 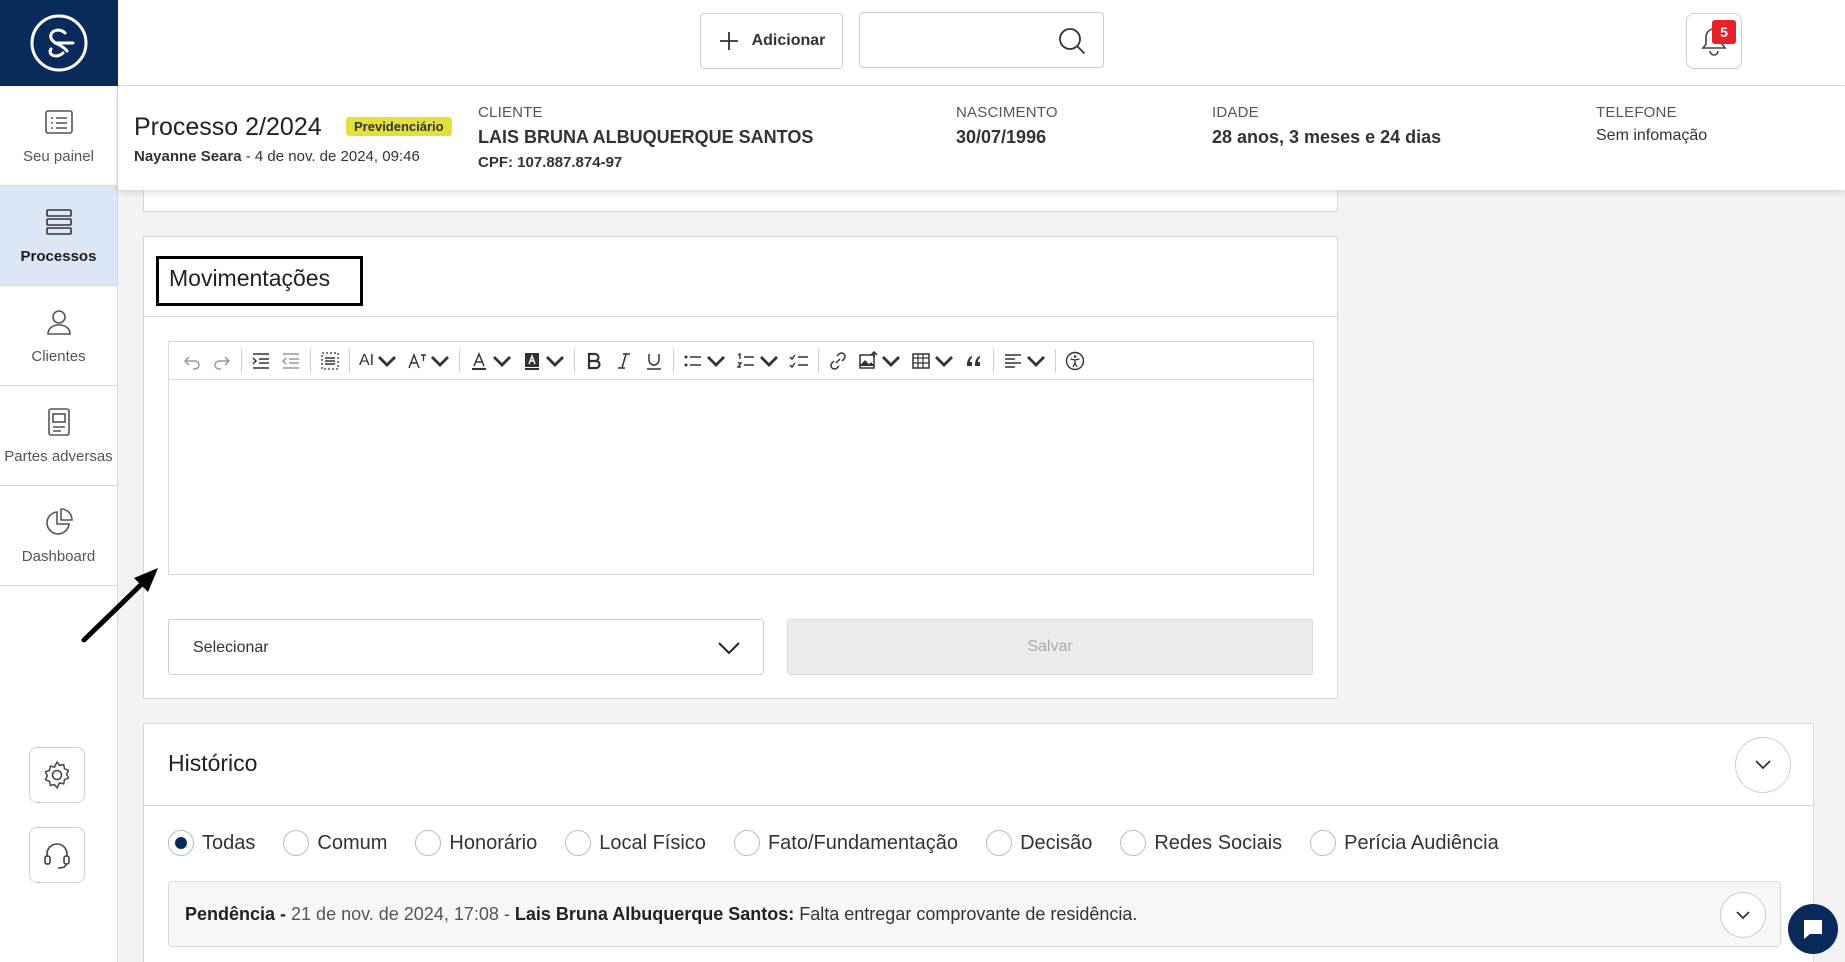 I want to click on settings-button, so click(x=57, y=775).